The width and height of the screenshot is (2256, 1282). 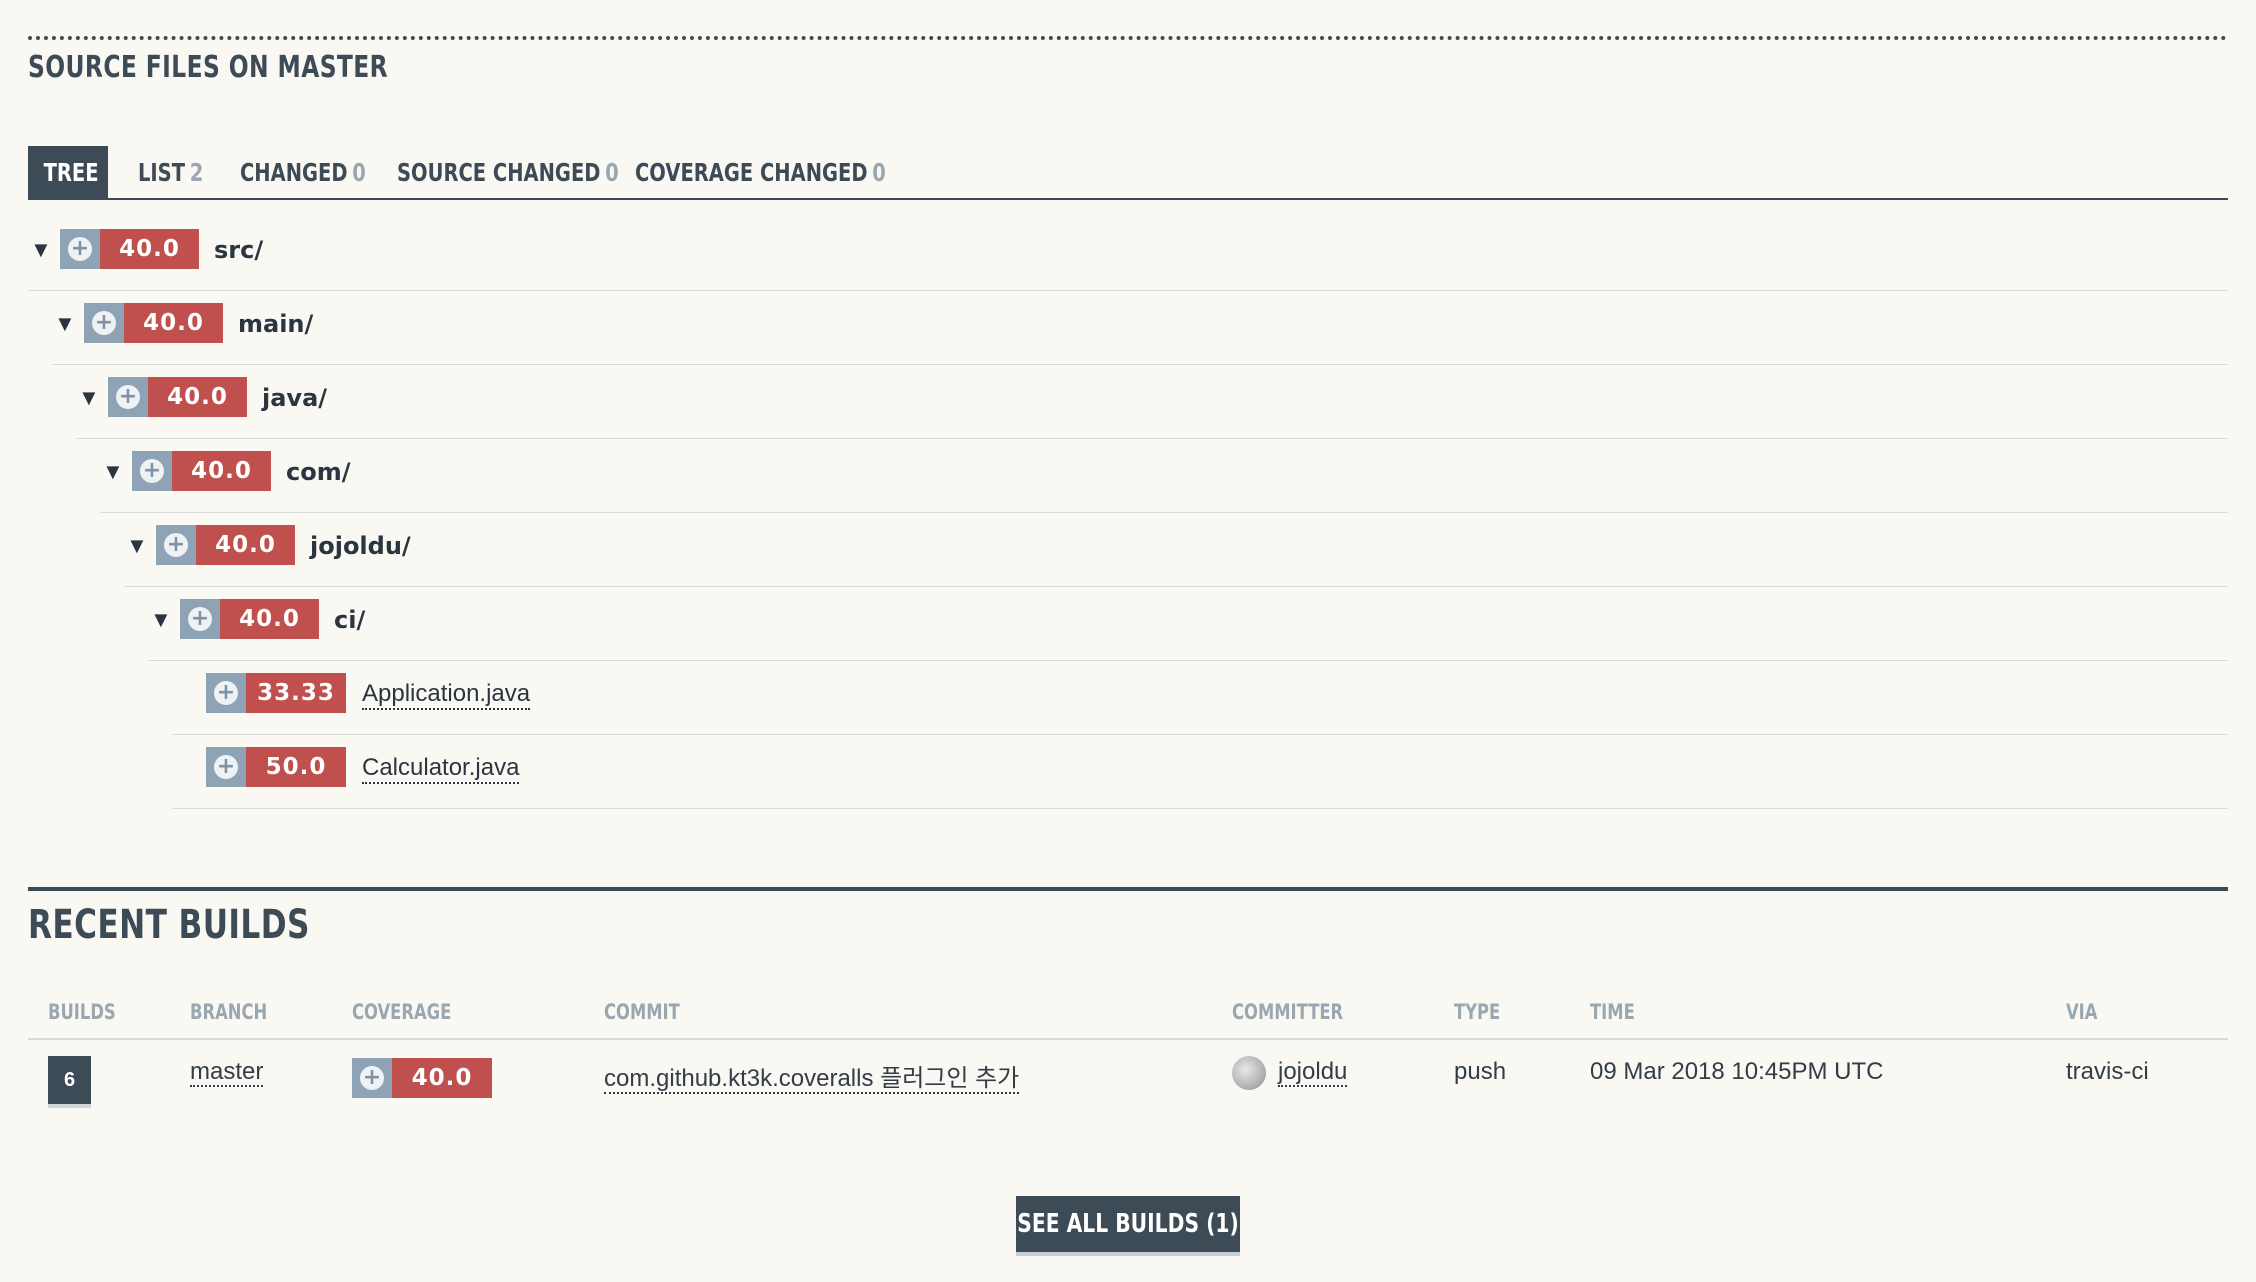 What do you see at coordinates (238, 250) in the screenshot?
I see `dir-name: src/` at bounding box center [238, 250].